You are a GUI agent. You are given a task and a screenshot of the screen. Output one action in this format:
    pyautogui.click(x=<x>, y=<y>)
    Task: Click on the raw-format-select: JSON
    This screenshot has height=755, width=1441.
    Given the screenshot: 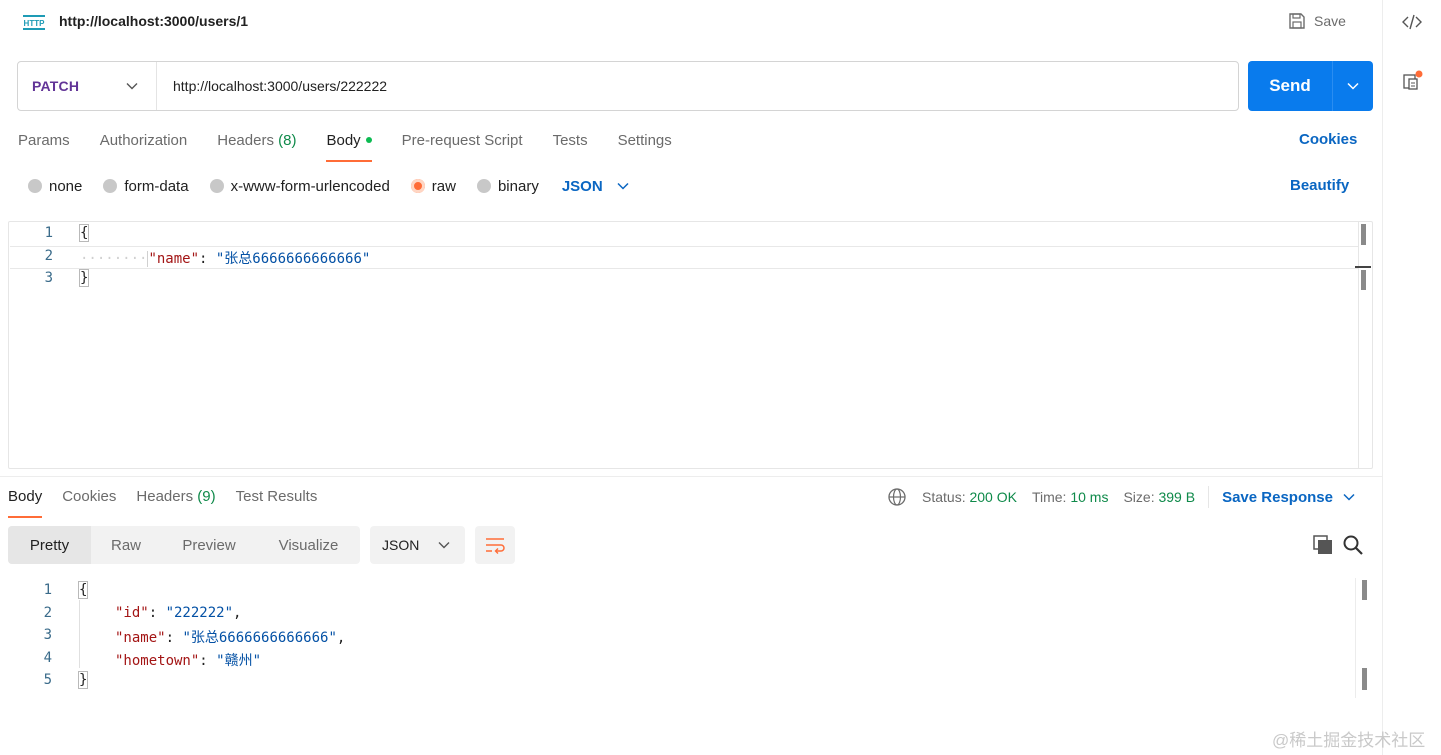 What is the action you would take?
    pyautogui.click(x=595, y=186)
    